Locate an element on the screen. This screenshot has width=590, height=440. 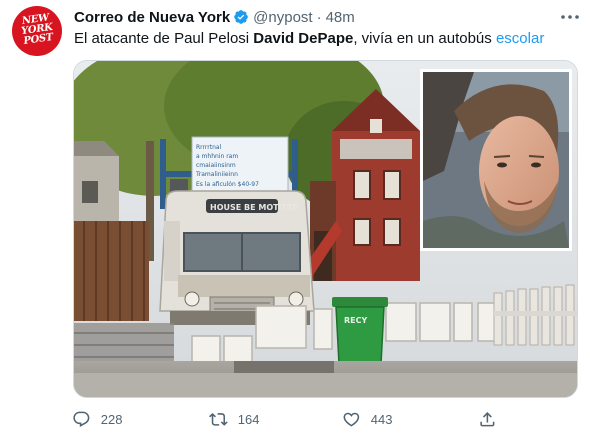
banner-line: a mhhnin ram is located at coordinates (217, 156).